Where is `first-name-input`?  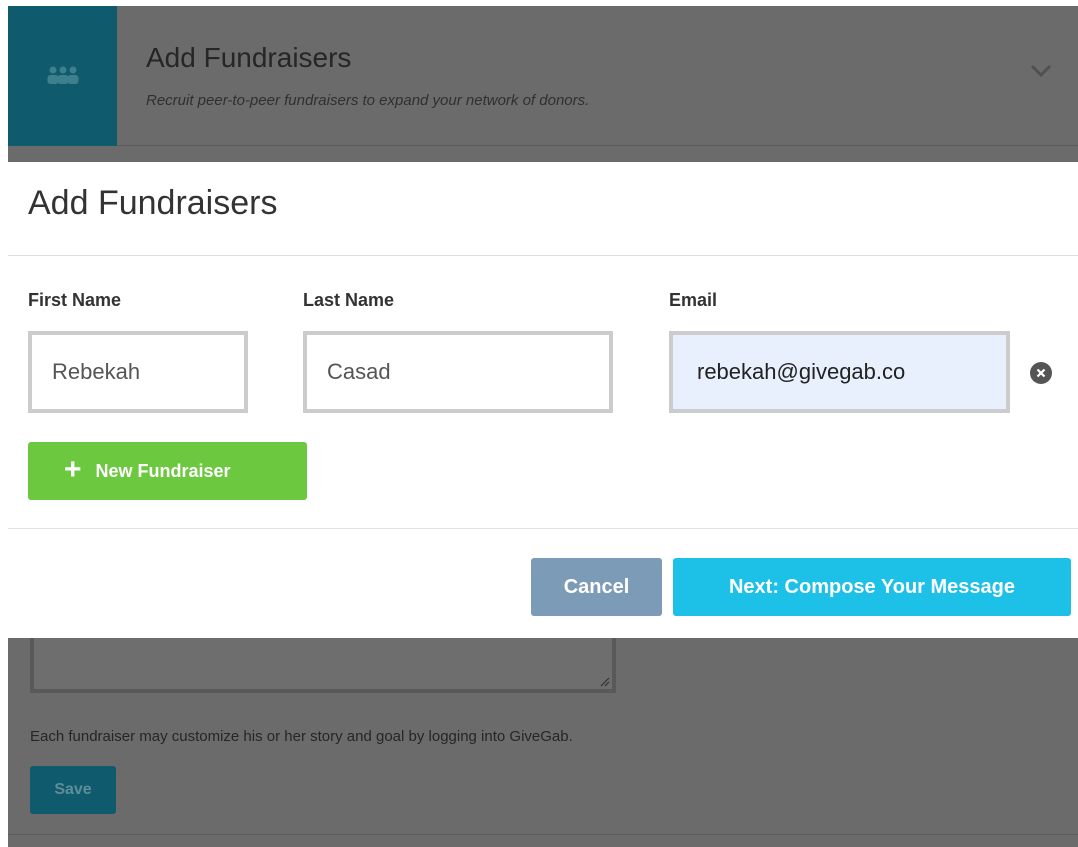 first-name-input is located at coordinates (138, 372).